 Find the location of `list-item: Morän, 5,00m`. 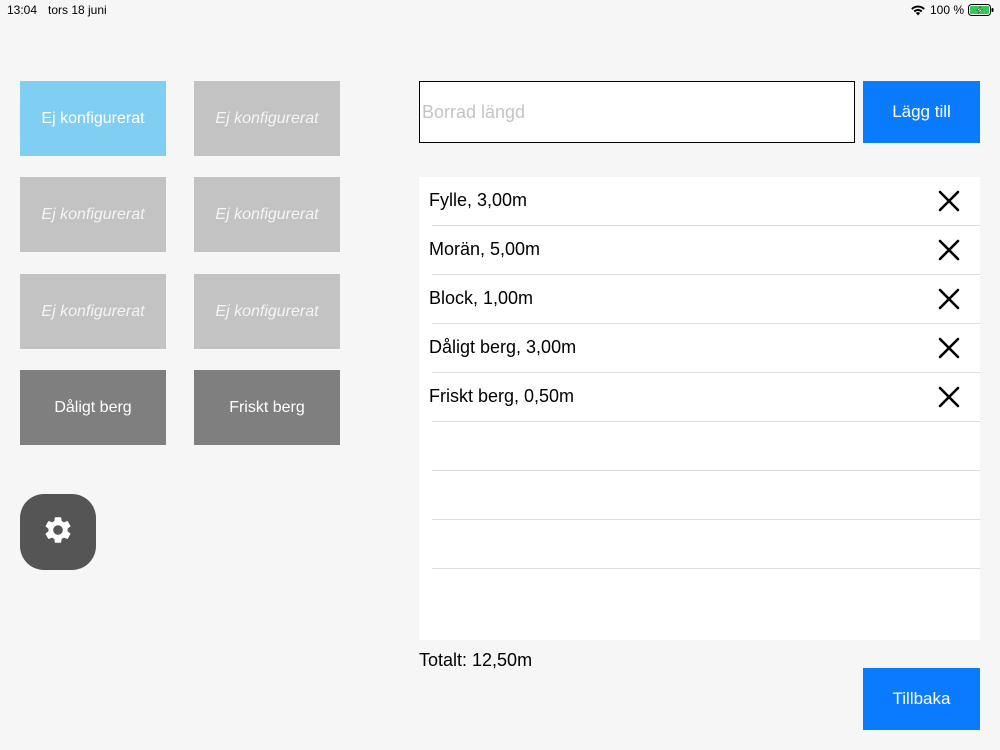

list-item: Morän, 5,00m is located at coordinates (699, 250).